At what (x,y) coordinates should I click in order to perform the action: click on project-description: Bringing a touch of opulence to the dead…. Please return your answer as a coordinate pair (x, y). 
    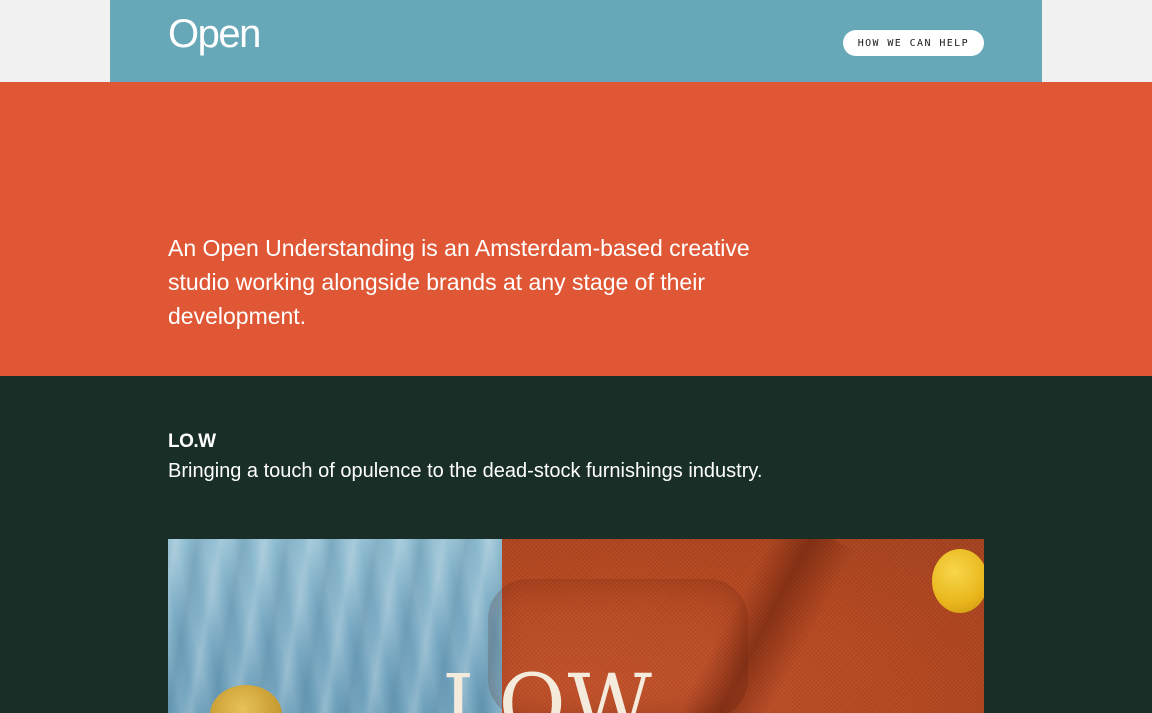
    Looking at the image, I should click on (465, 471).